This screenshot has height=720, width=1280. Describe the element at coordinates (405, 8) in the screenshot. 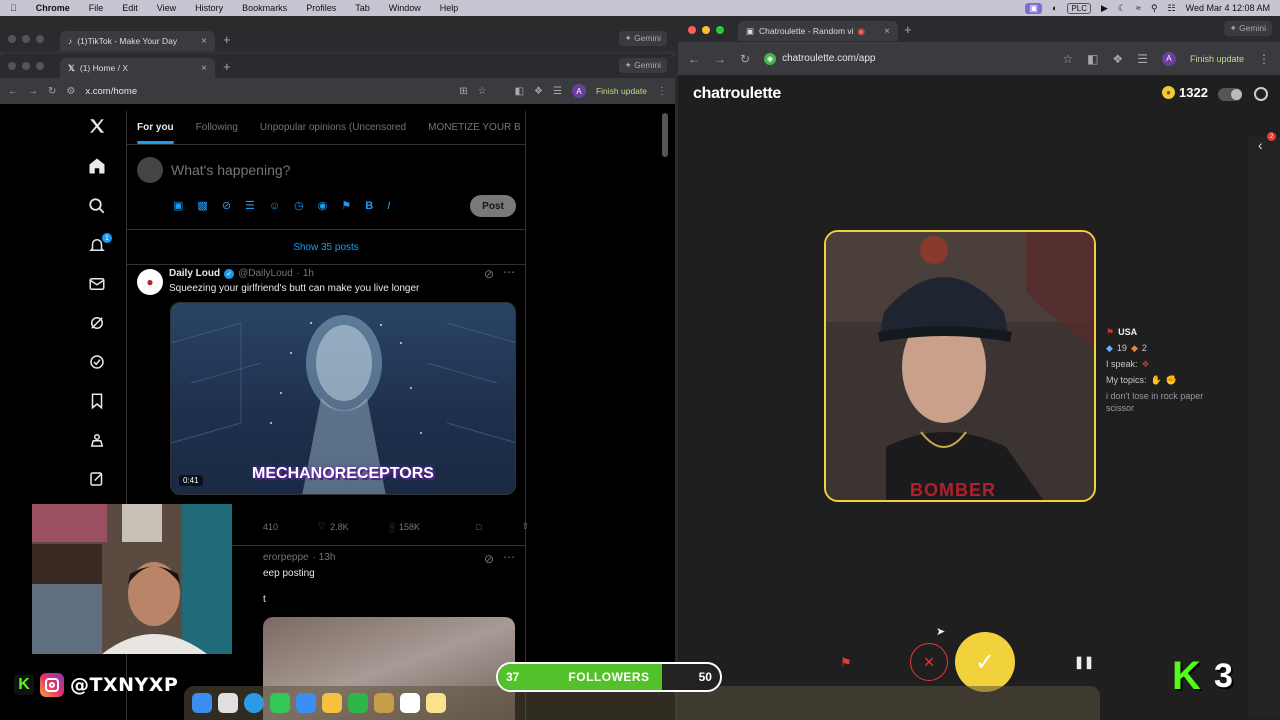

I see `menu-window: Window` at that location.